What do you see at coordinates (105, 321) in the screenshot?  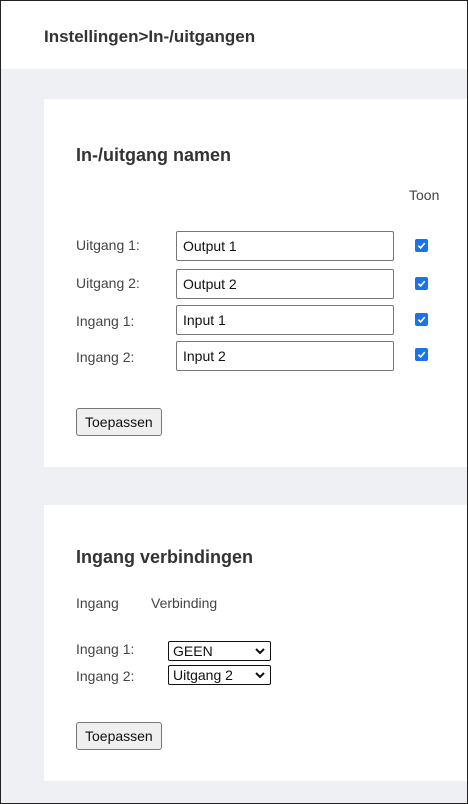 I see `input-1-label: Ingang 1:` at bounding box center [105, 321].